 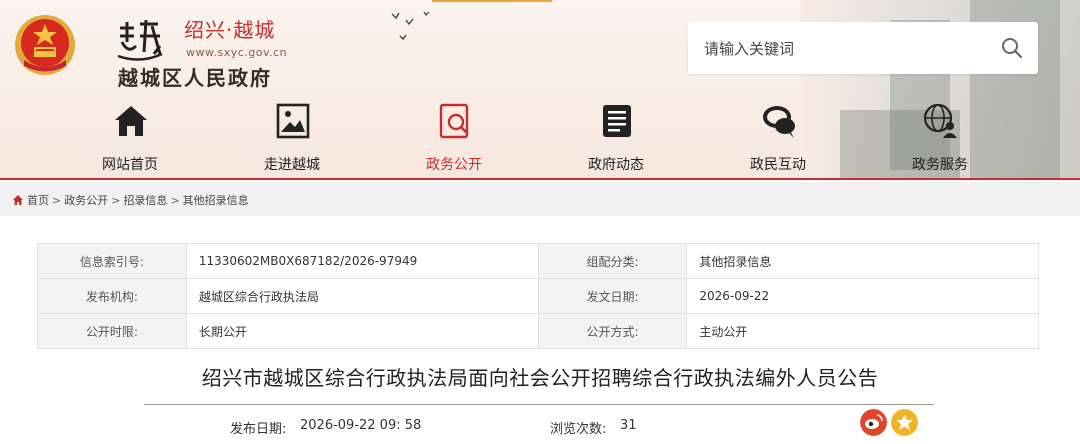 I want to click on nav-item-gov-affairs: 政务公开, so click(x=454, y=138).